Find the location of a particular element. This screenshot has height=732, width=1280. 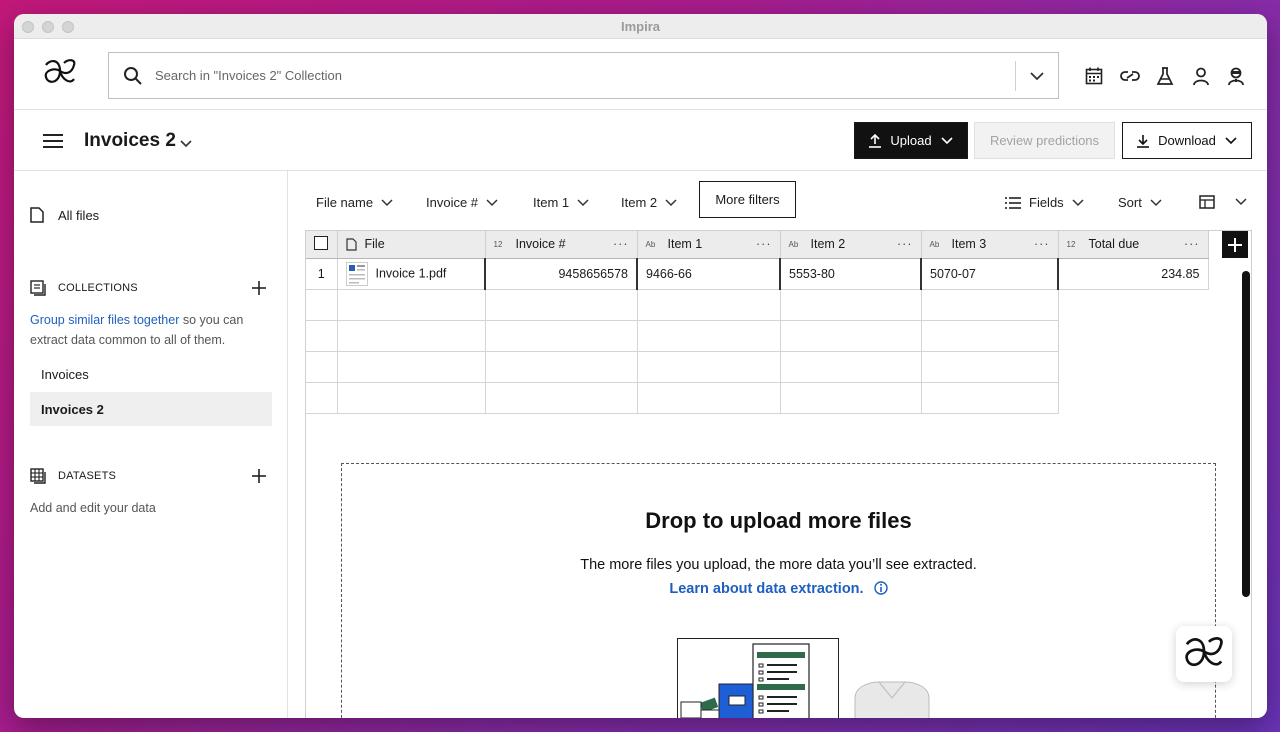

filter-label: Item 1 is located at coordinates (551, 202).